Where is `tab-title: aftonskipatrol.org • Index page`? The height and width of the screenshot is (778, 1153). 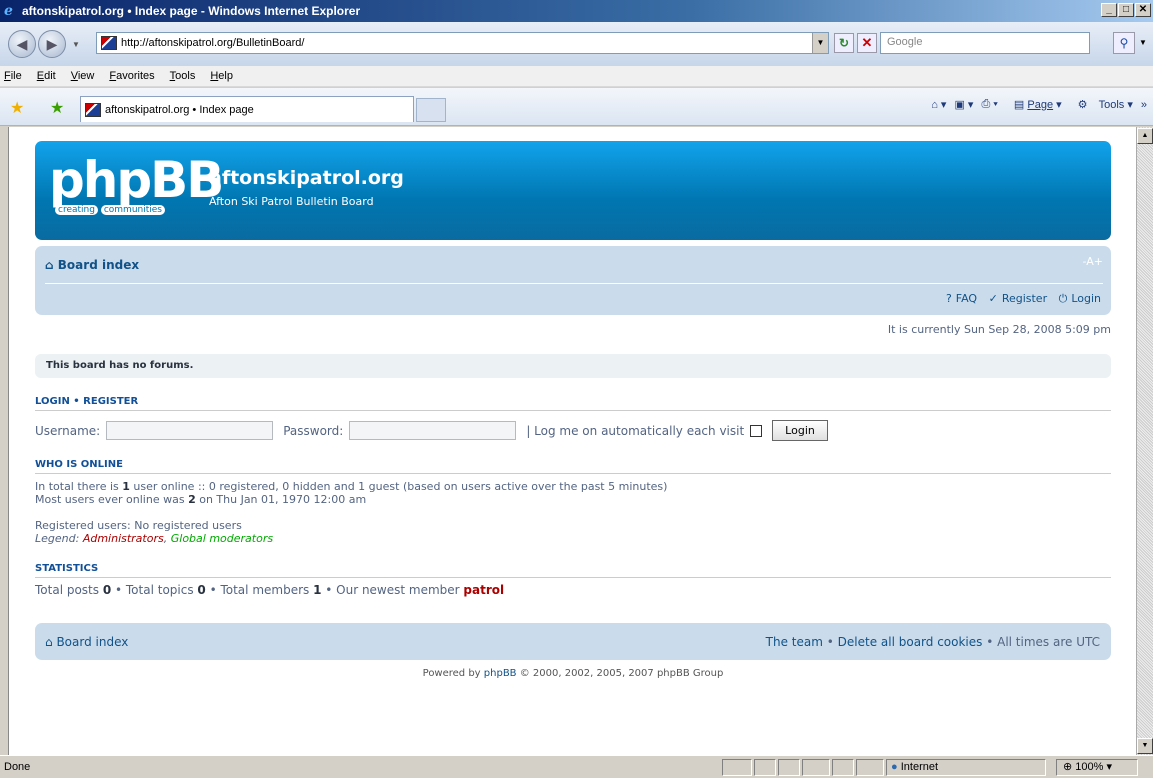
tab-title: aftonskipatrol.org • Index page is located at coordinates (179, 109).